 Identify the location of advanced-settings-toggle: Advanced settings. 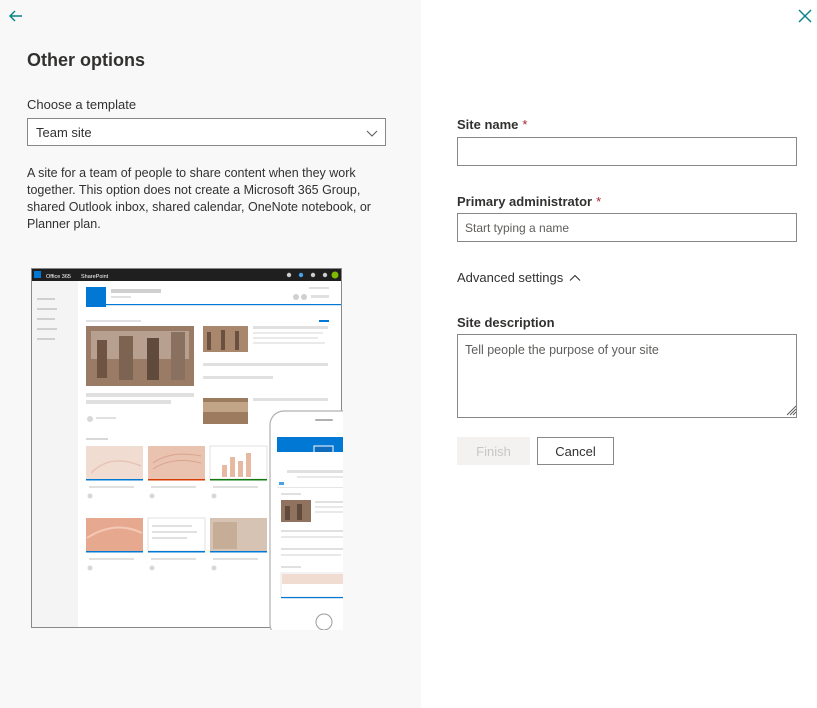
(519, 277).